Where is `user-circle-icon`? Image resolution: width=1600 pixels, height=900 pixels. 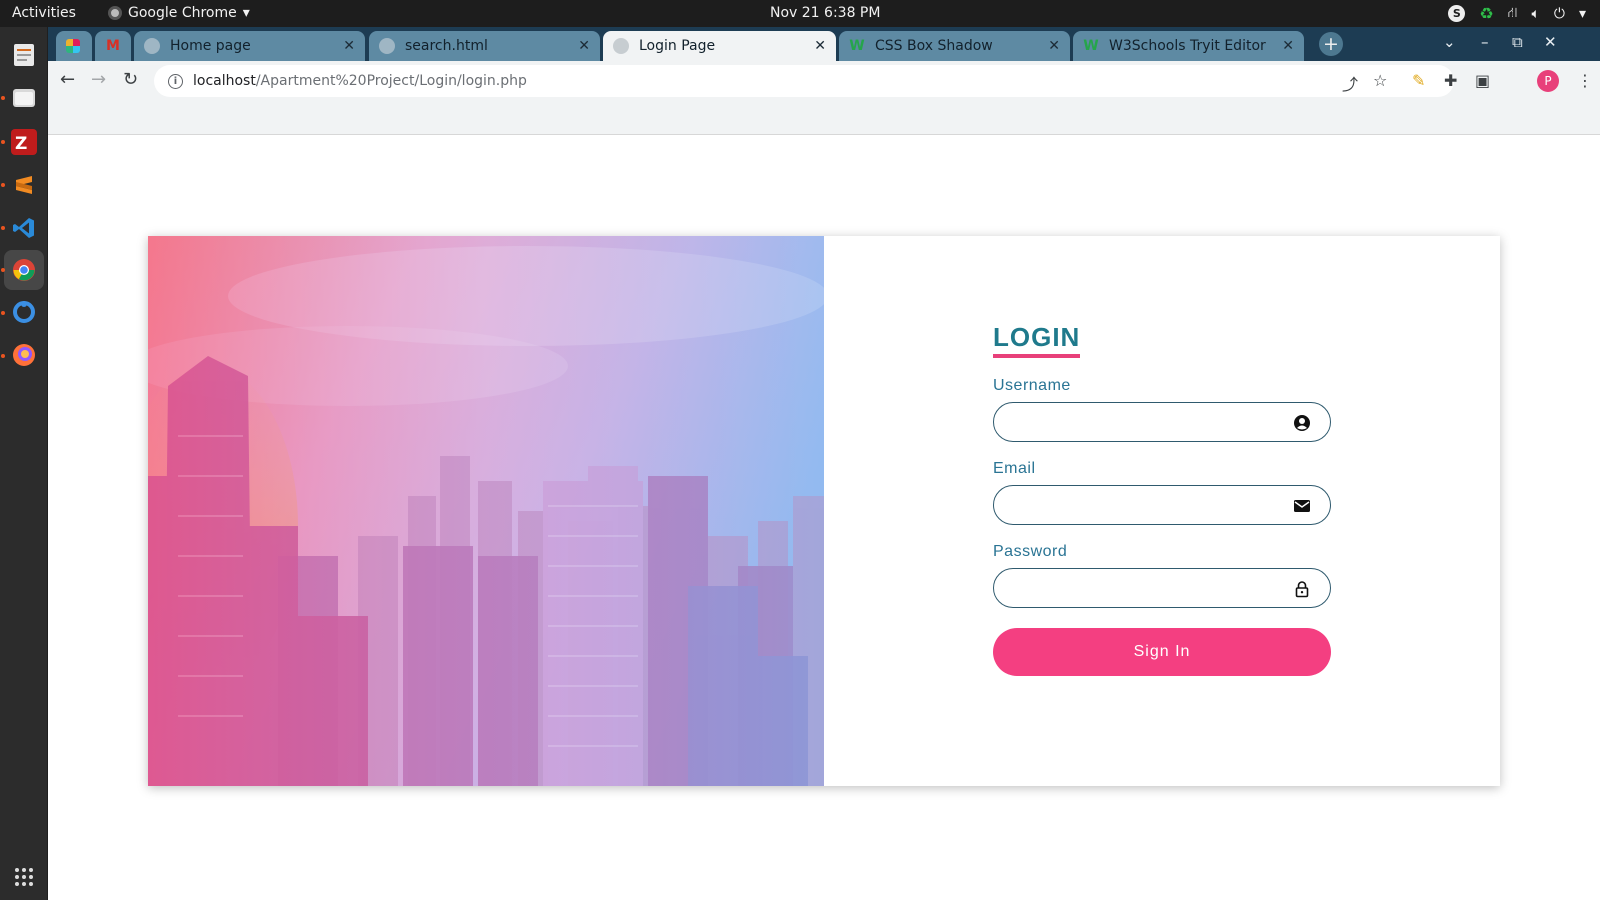
user-circle-icon is located at coordinates (1302, 423).